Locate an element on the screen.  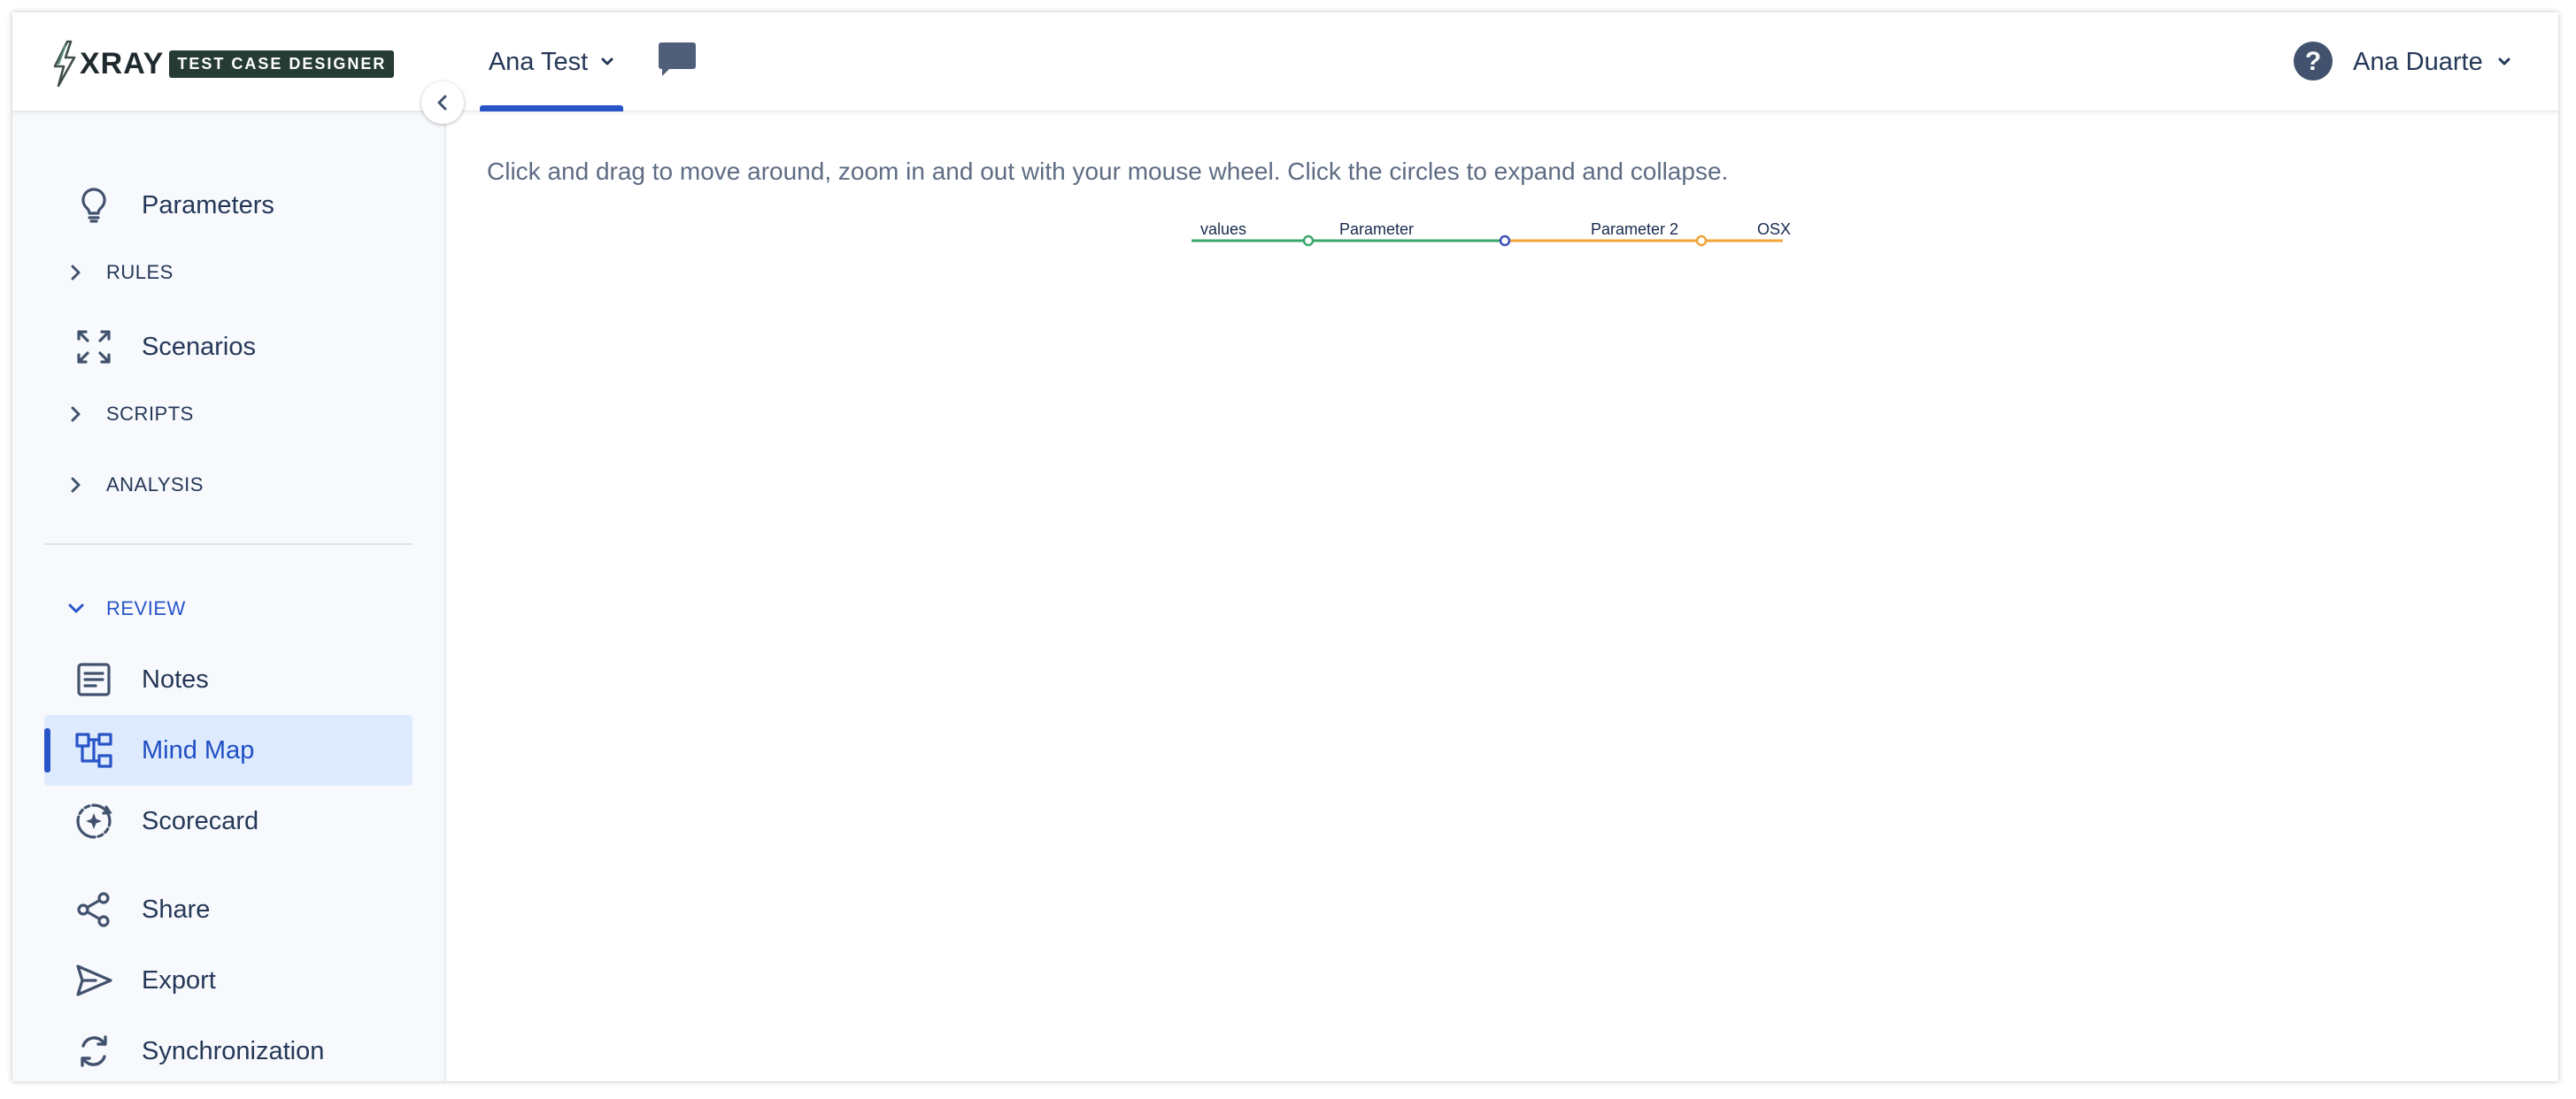
sidebar-item-parameters: Parameters is located at coordinates (228, 205).